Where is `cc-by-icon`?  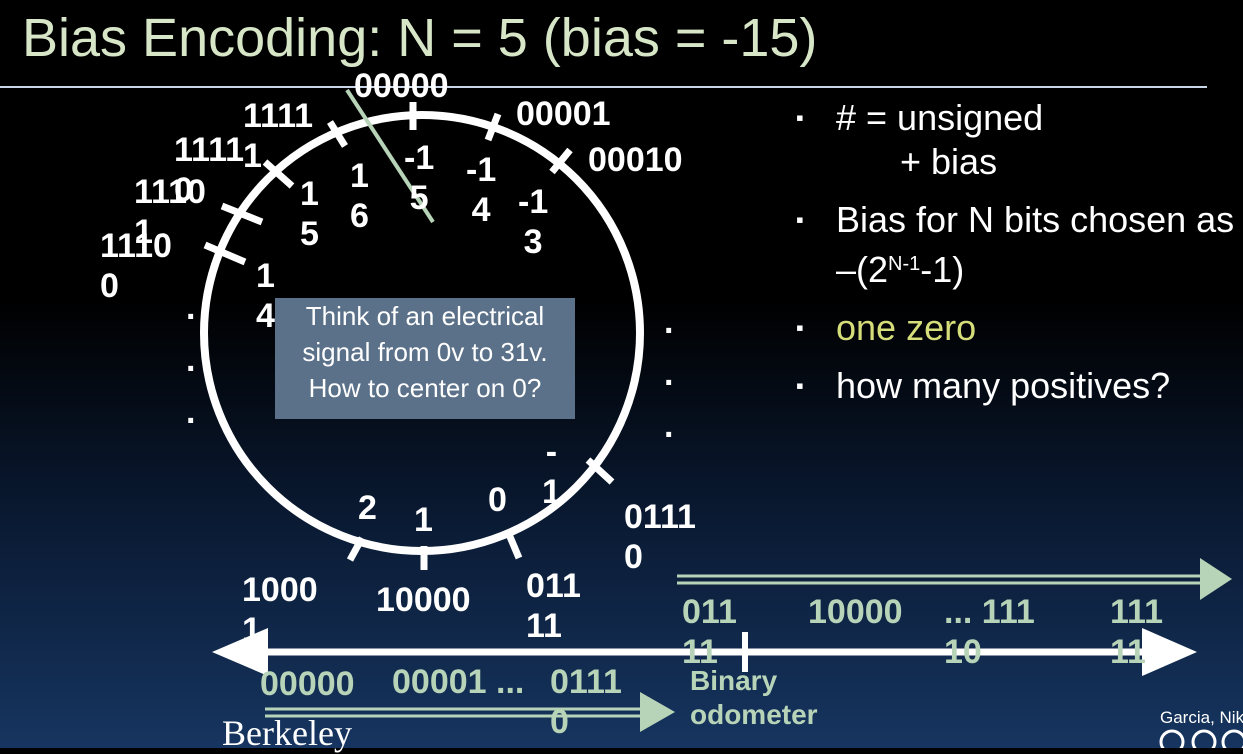
cc-by-icon is located at coordinates (1204, 738).